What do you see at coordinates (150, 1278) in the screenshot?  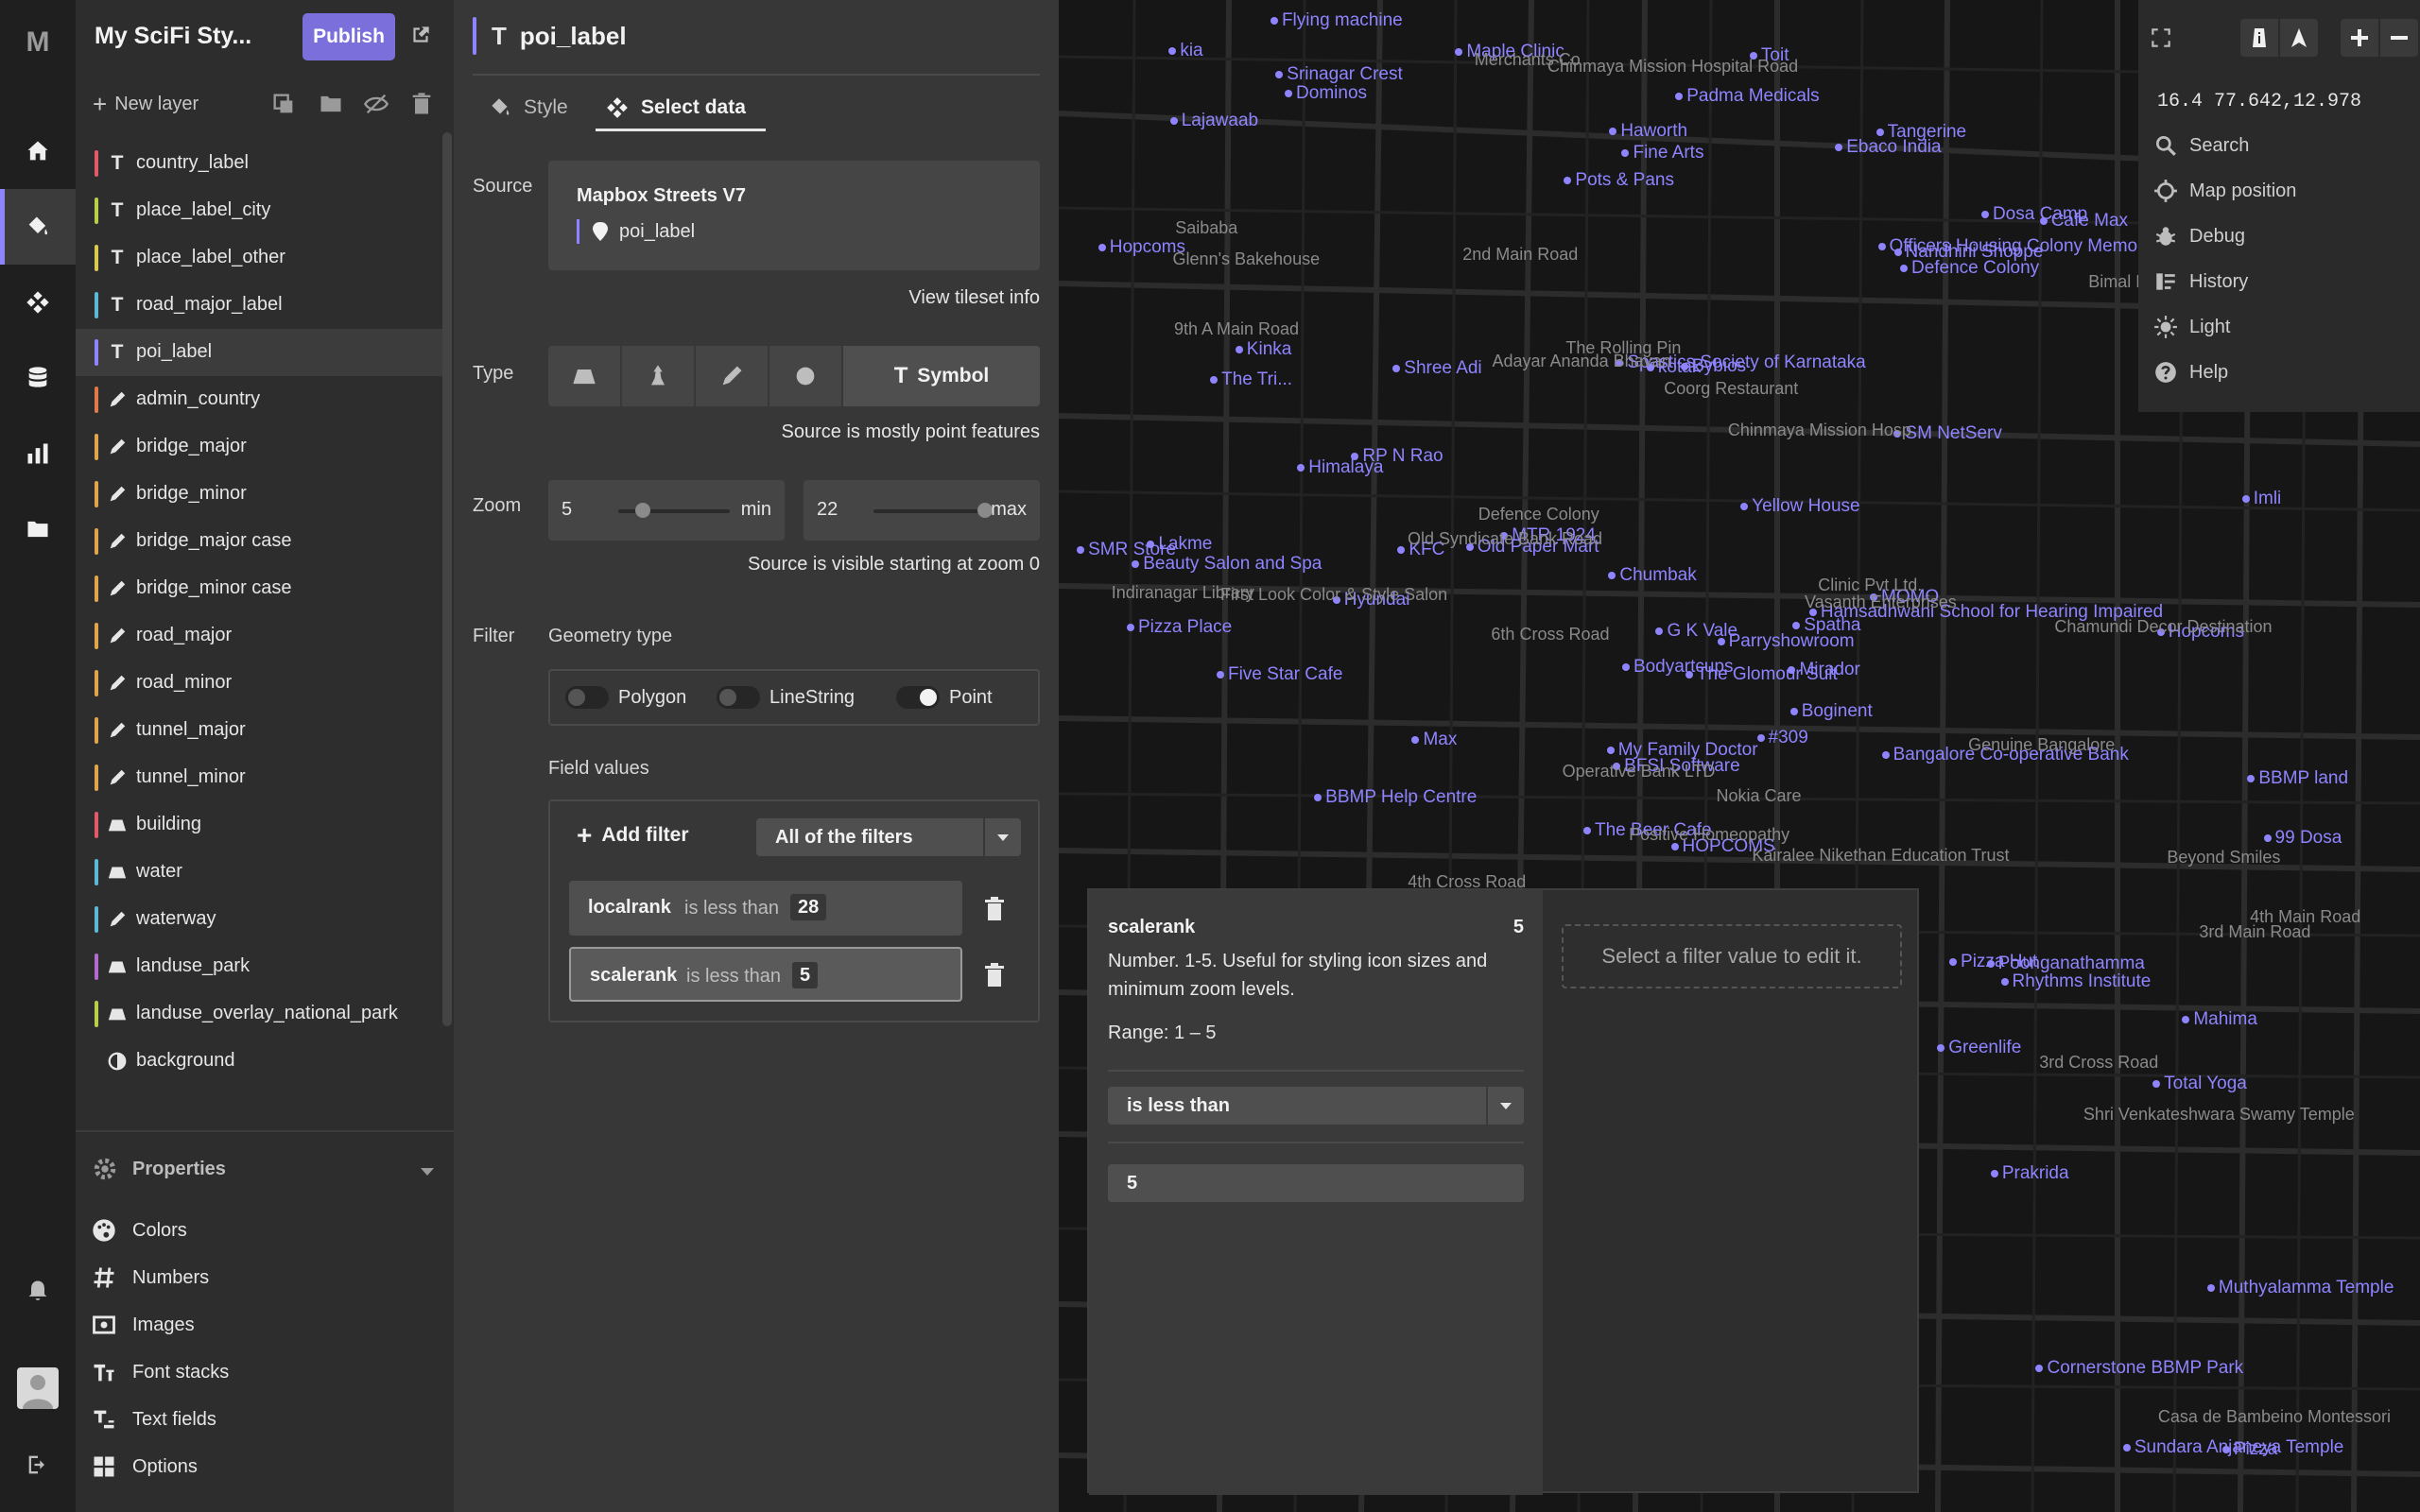 I see `properties-item-numbers: Numbers` at bounding box center [150, 1278].